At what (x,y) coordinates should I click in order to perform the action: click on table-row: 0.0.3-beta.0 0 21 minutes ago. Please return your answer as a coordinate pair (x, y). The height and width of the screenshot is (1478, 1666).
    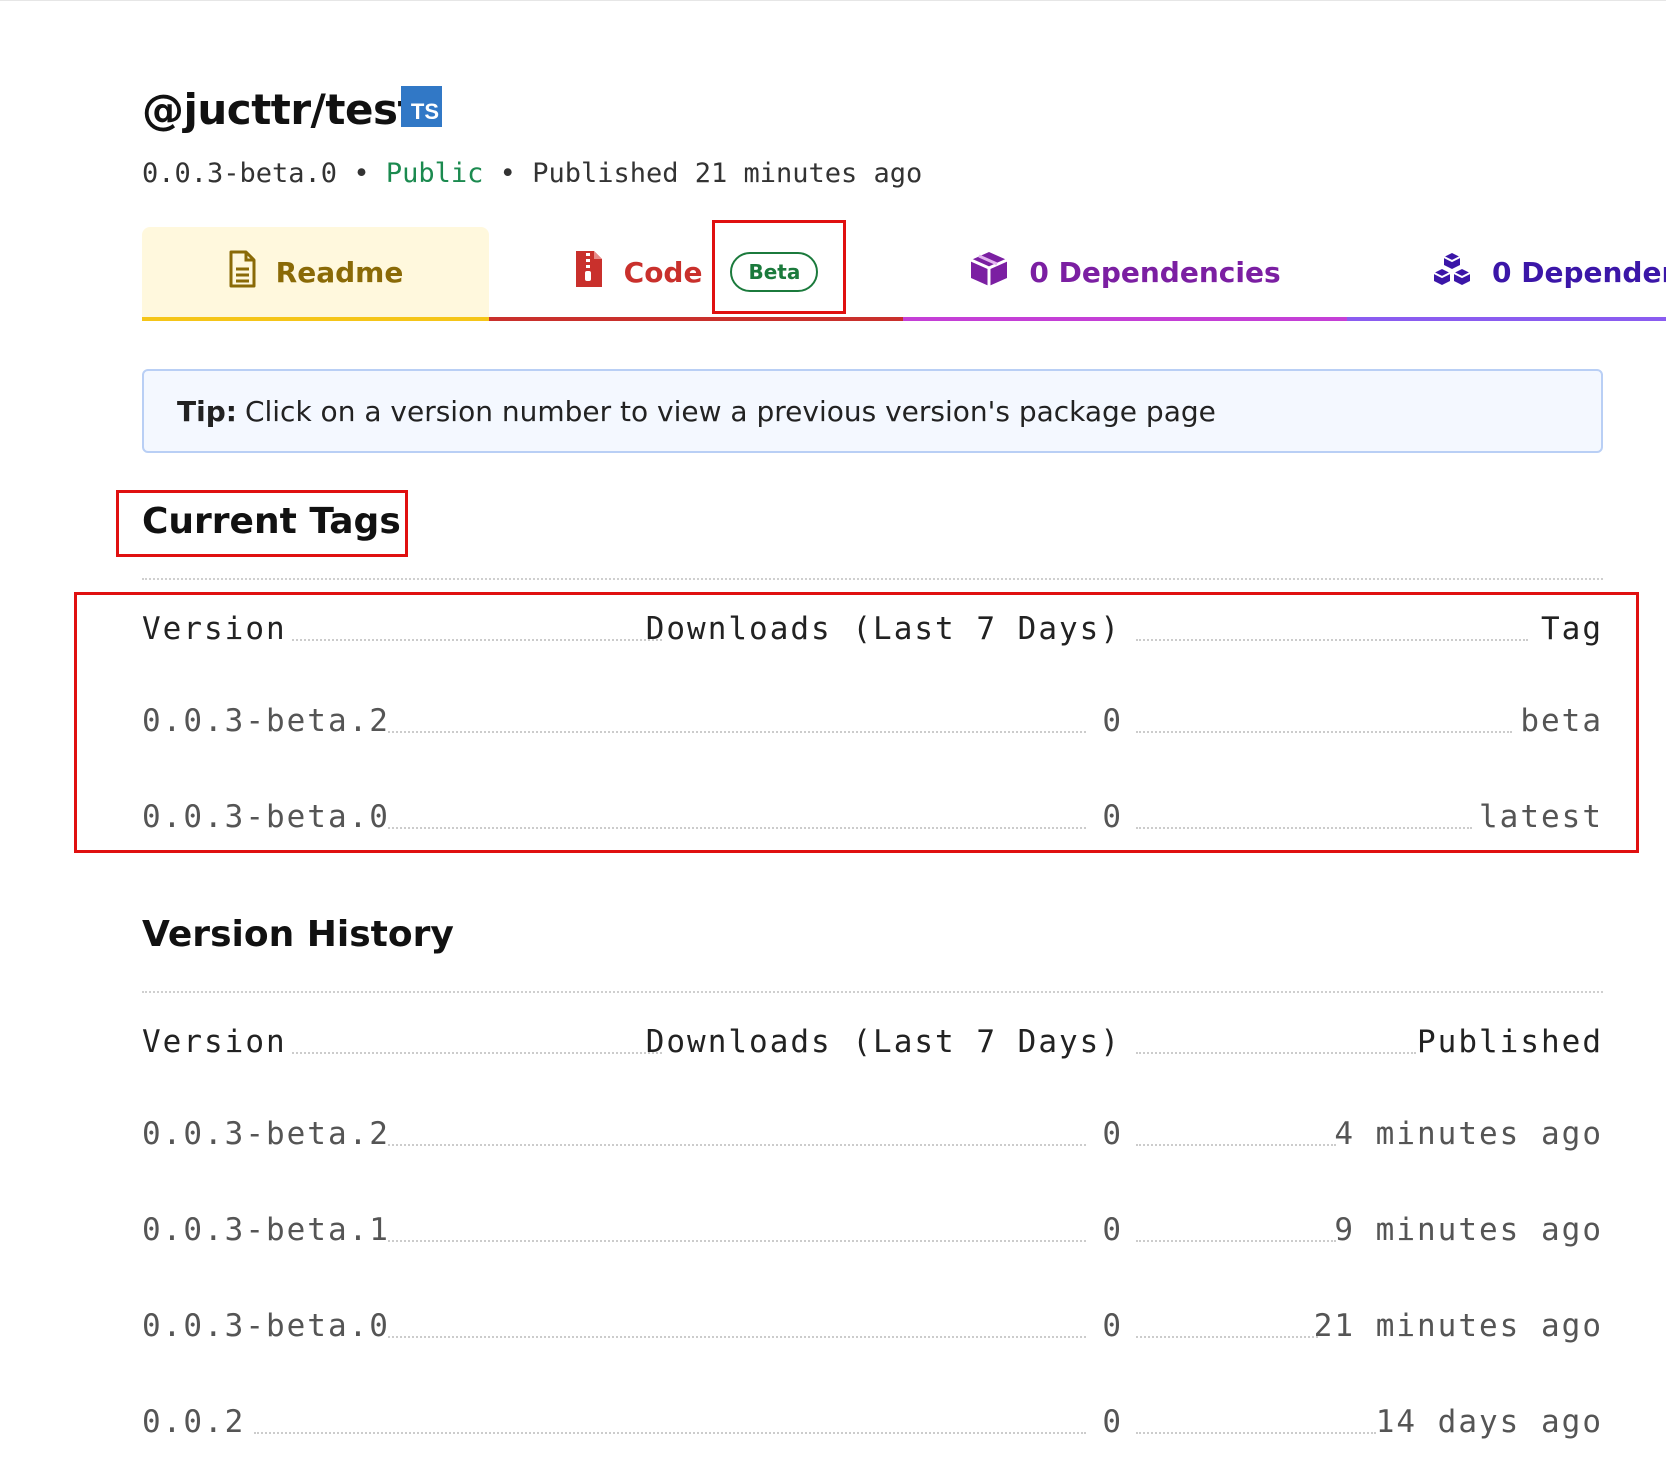
    Looking at the image, I should click on (872, 1326).